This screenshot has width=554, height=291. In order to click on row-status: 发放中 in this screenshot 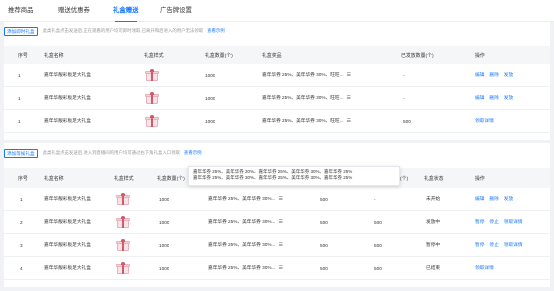, I will do `click(433, 221)`.